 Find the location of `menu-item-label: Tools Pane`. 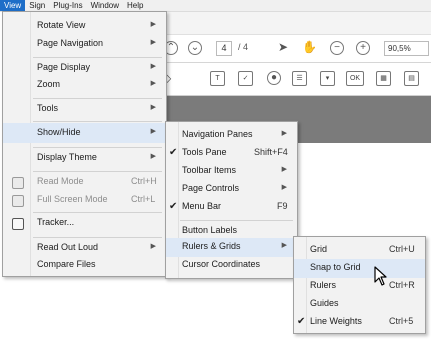

menu-item-label: Tools Pane is located at coordinates (204, 152).